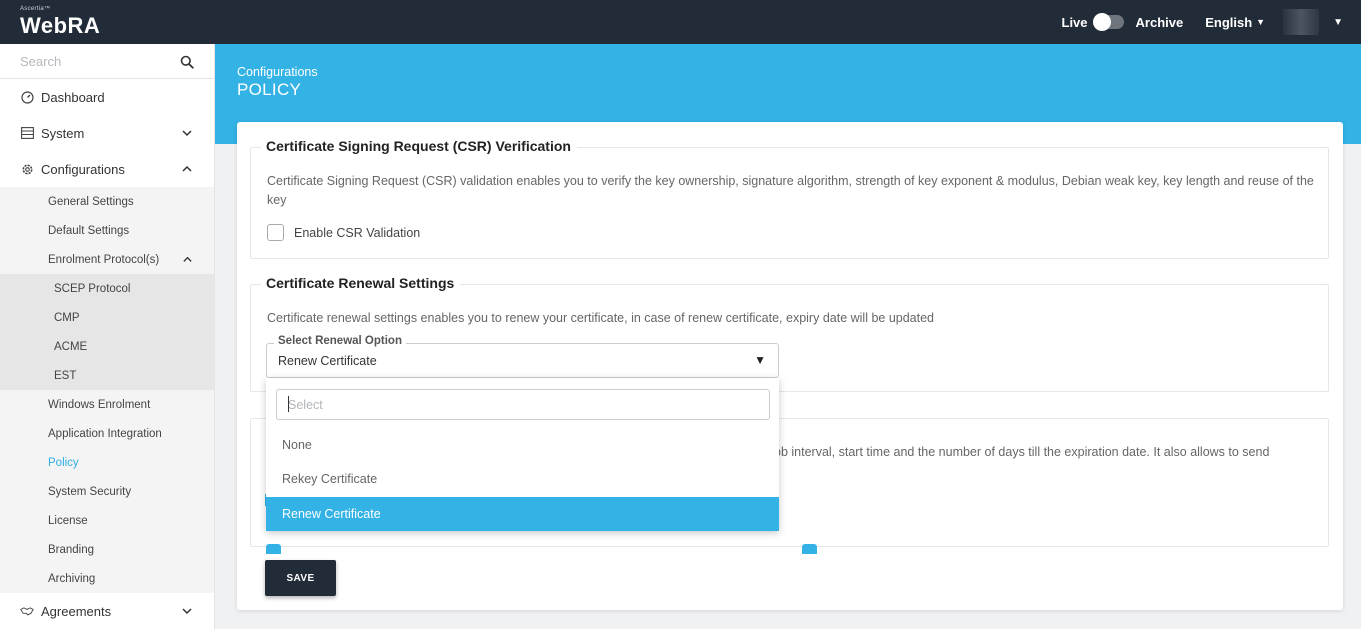 The width and height of the screenshot is (1361, 629). What do you see at coordinates (522, 445) in the screenshot?
I see `dropdown-option-none: None` at bounding box center [522, 445].